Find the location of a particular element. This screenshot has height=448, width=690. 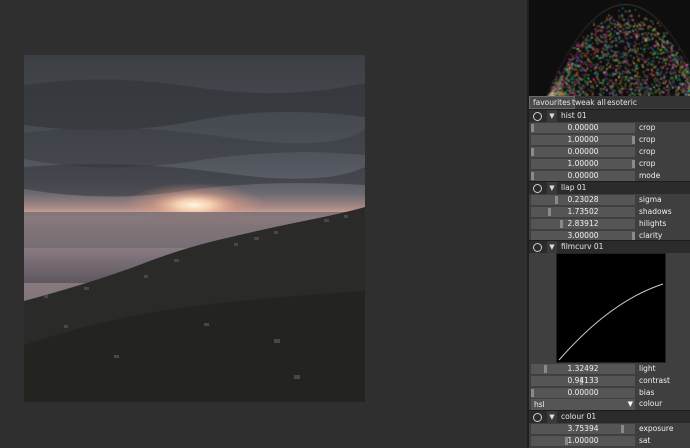

slider: 3.75394 is located at coordinates (583, 429).